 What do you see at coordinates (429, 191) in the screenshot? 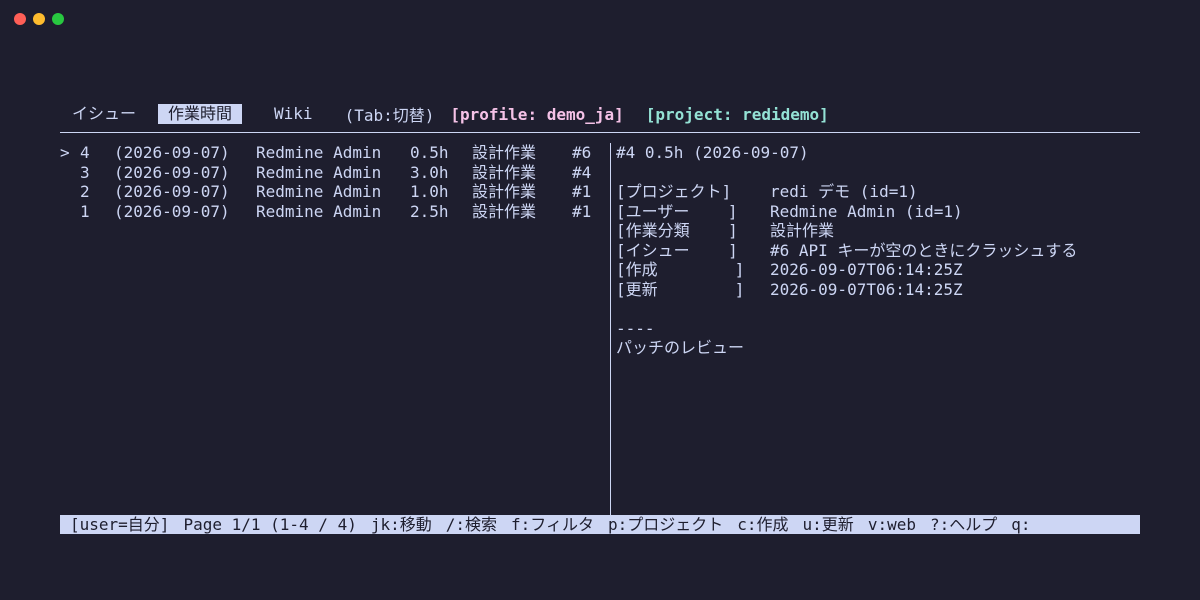
I see `entry-hours: 1.0h` at bounding box center [429, 191].